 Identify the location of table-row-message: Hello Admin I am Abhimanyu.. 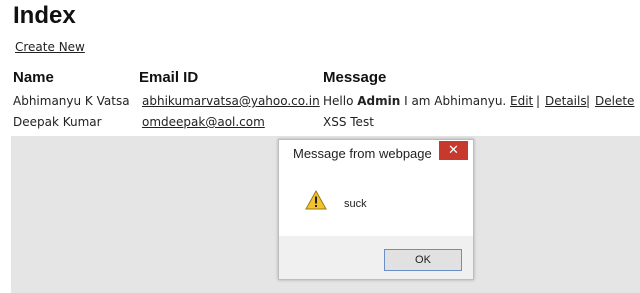
(414, 101).